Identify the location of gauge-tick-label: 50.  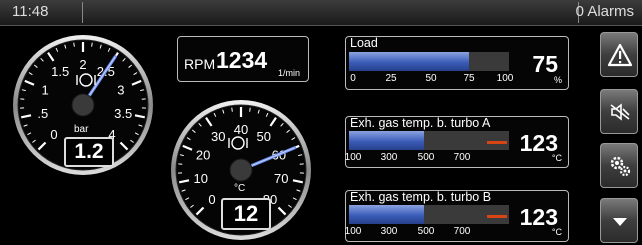
(264, 136).